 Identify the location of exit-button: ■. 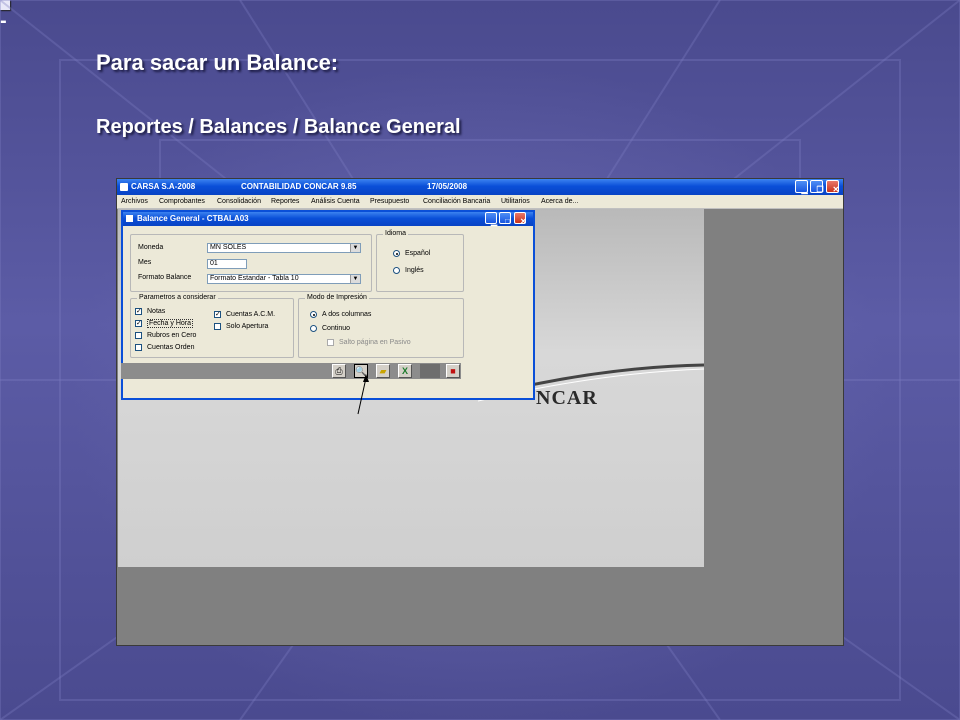
(453, 371).